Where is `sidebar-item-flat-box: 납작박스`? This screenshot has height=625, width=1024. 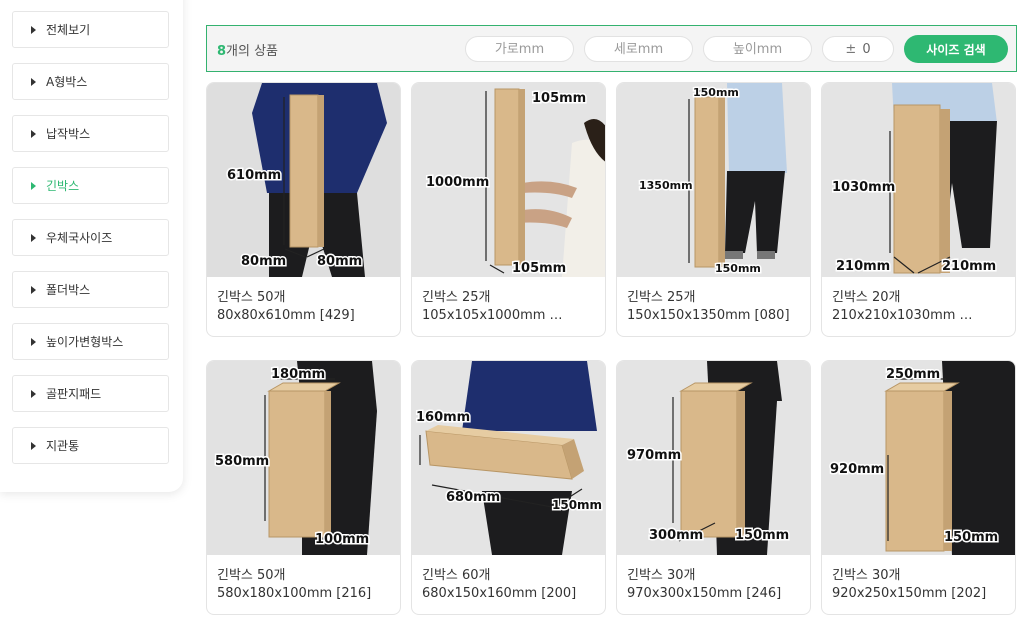 sidebar-item-flat-box: 납작박스 is located at coordinates (90, 133).